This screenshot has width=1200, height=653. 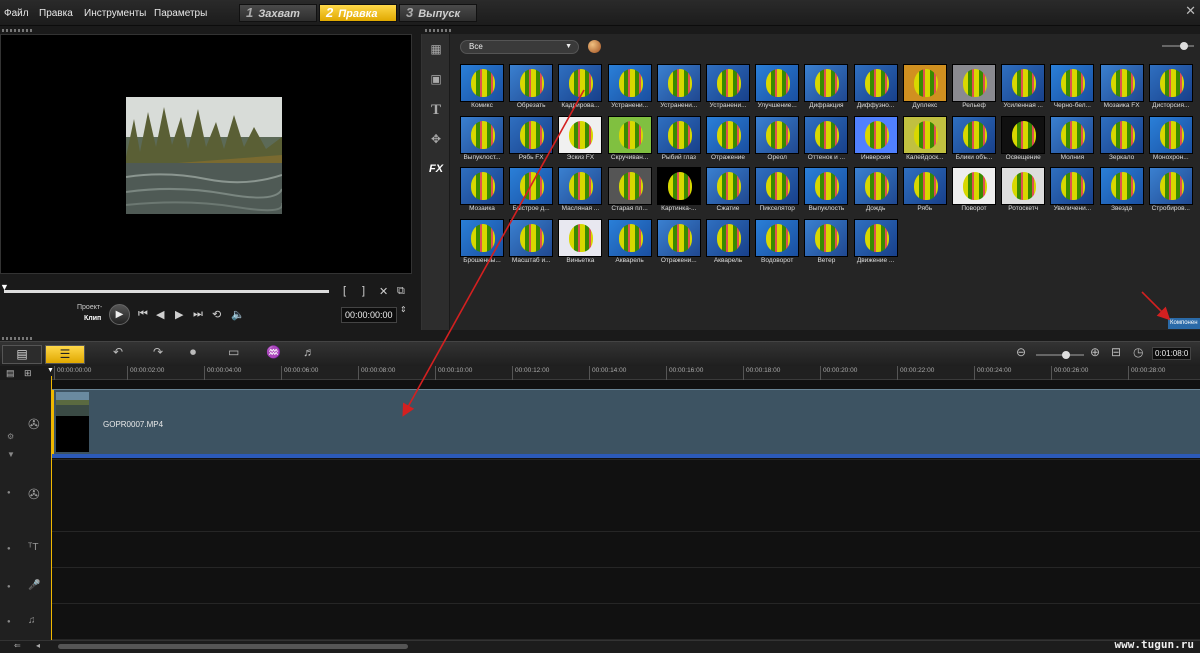 I want to click on effect-thumbnail: Рельеф, so click(x=974, y=89).